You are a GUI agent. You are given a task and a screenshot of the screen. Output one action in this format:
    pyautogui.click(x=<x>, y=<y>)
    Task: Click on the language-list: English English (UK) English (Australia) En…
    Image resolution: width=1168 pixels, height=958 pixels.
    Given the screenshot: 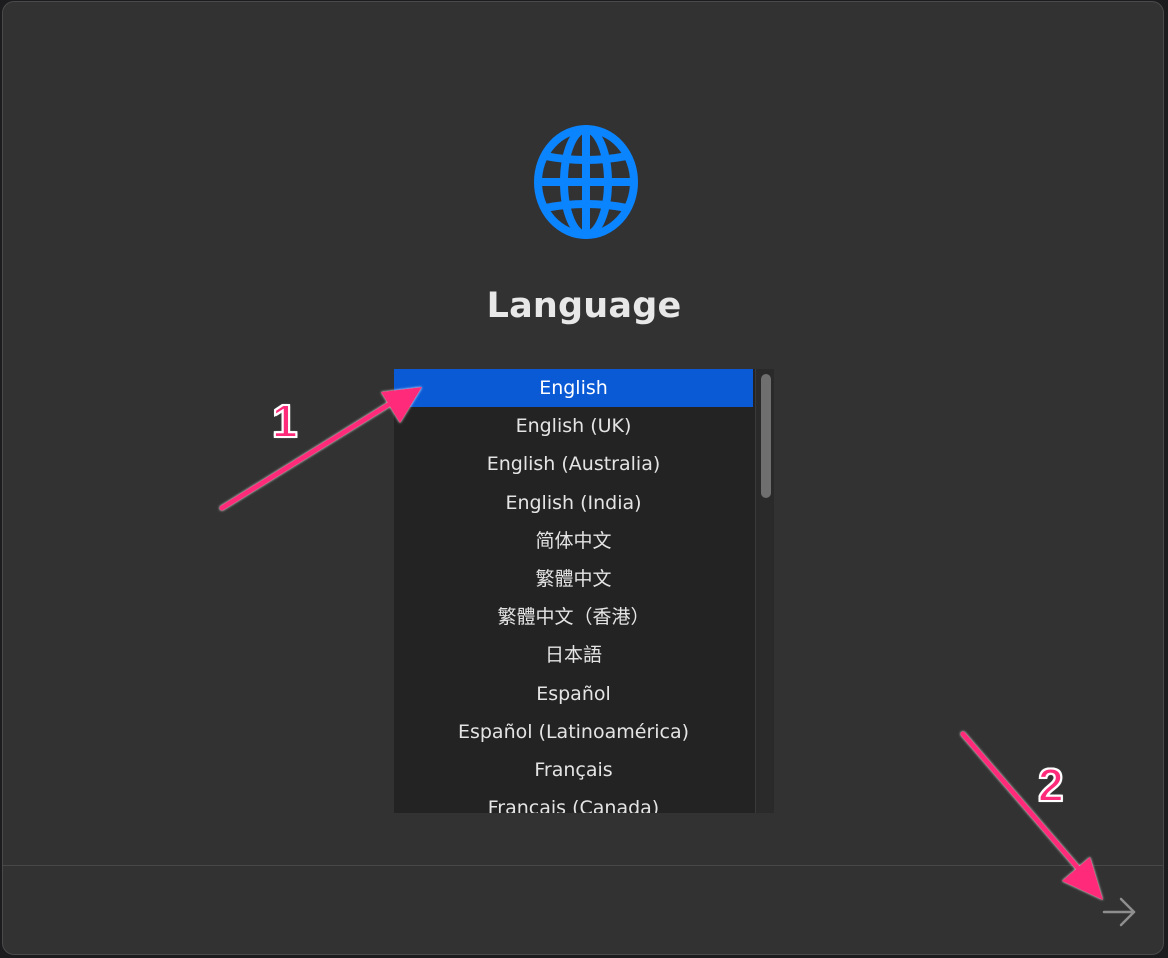 What is the action you would take?
    pyautogui.click(x=573, y=591)
    